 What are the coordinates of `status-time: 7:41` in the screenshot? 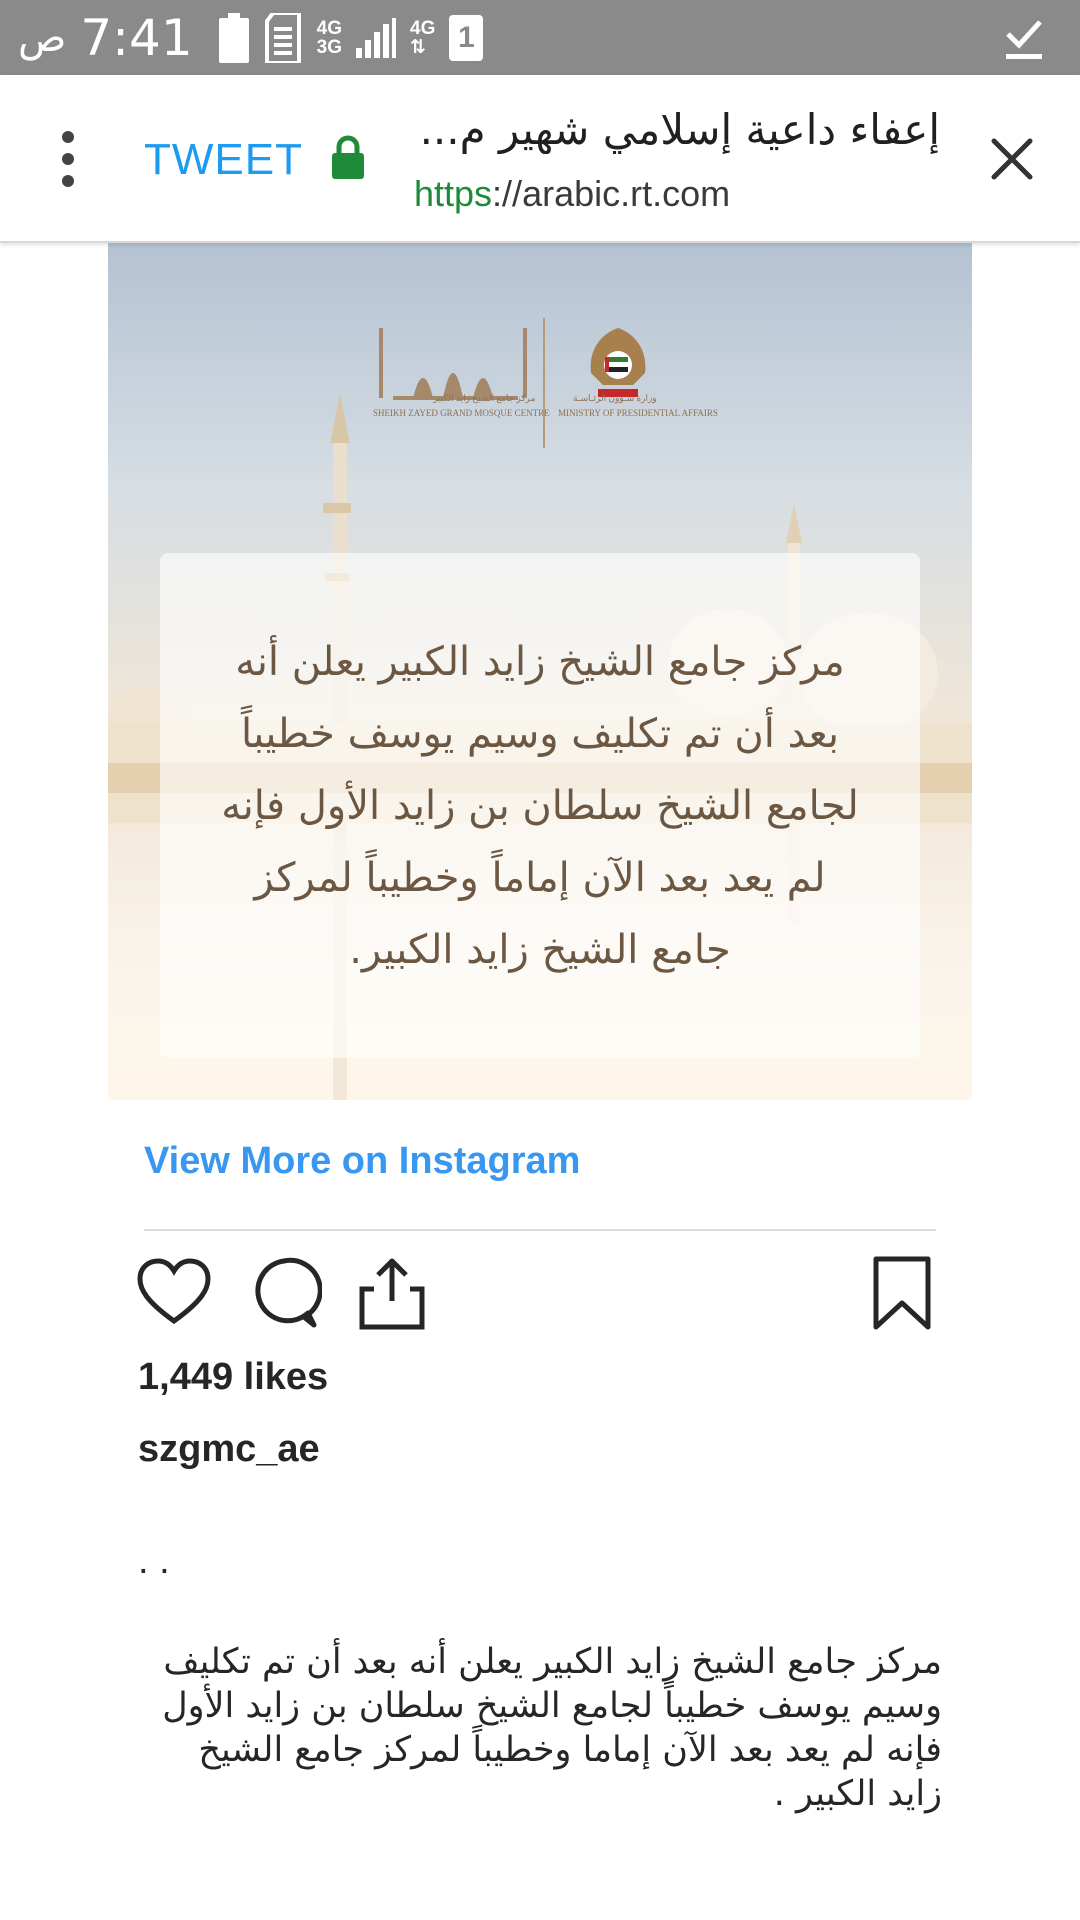 It's located at (136, 37).